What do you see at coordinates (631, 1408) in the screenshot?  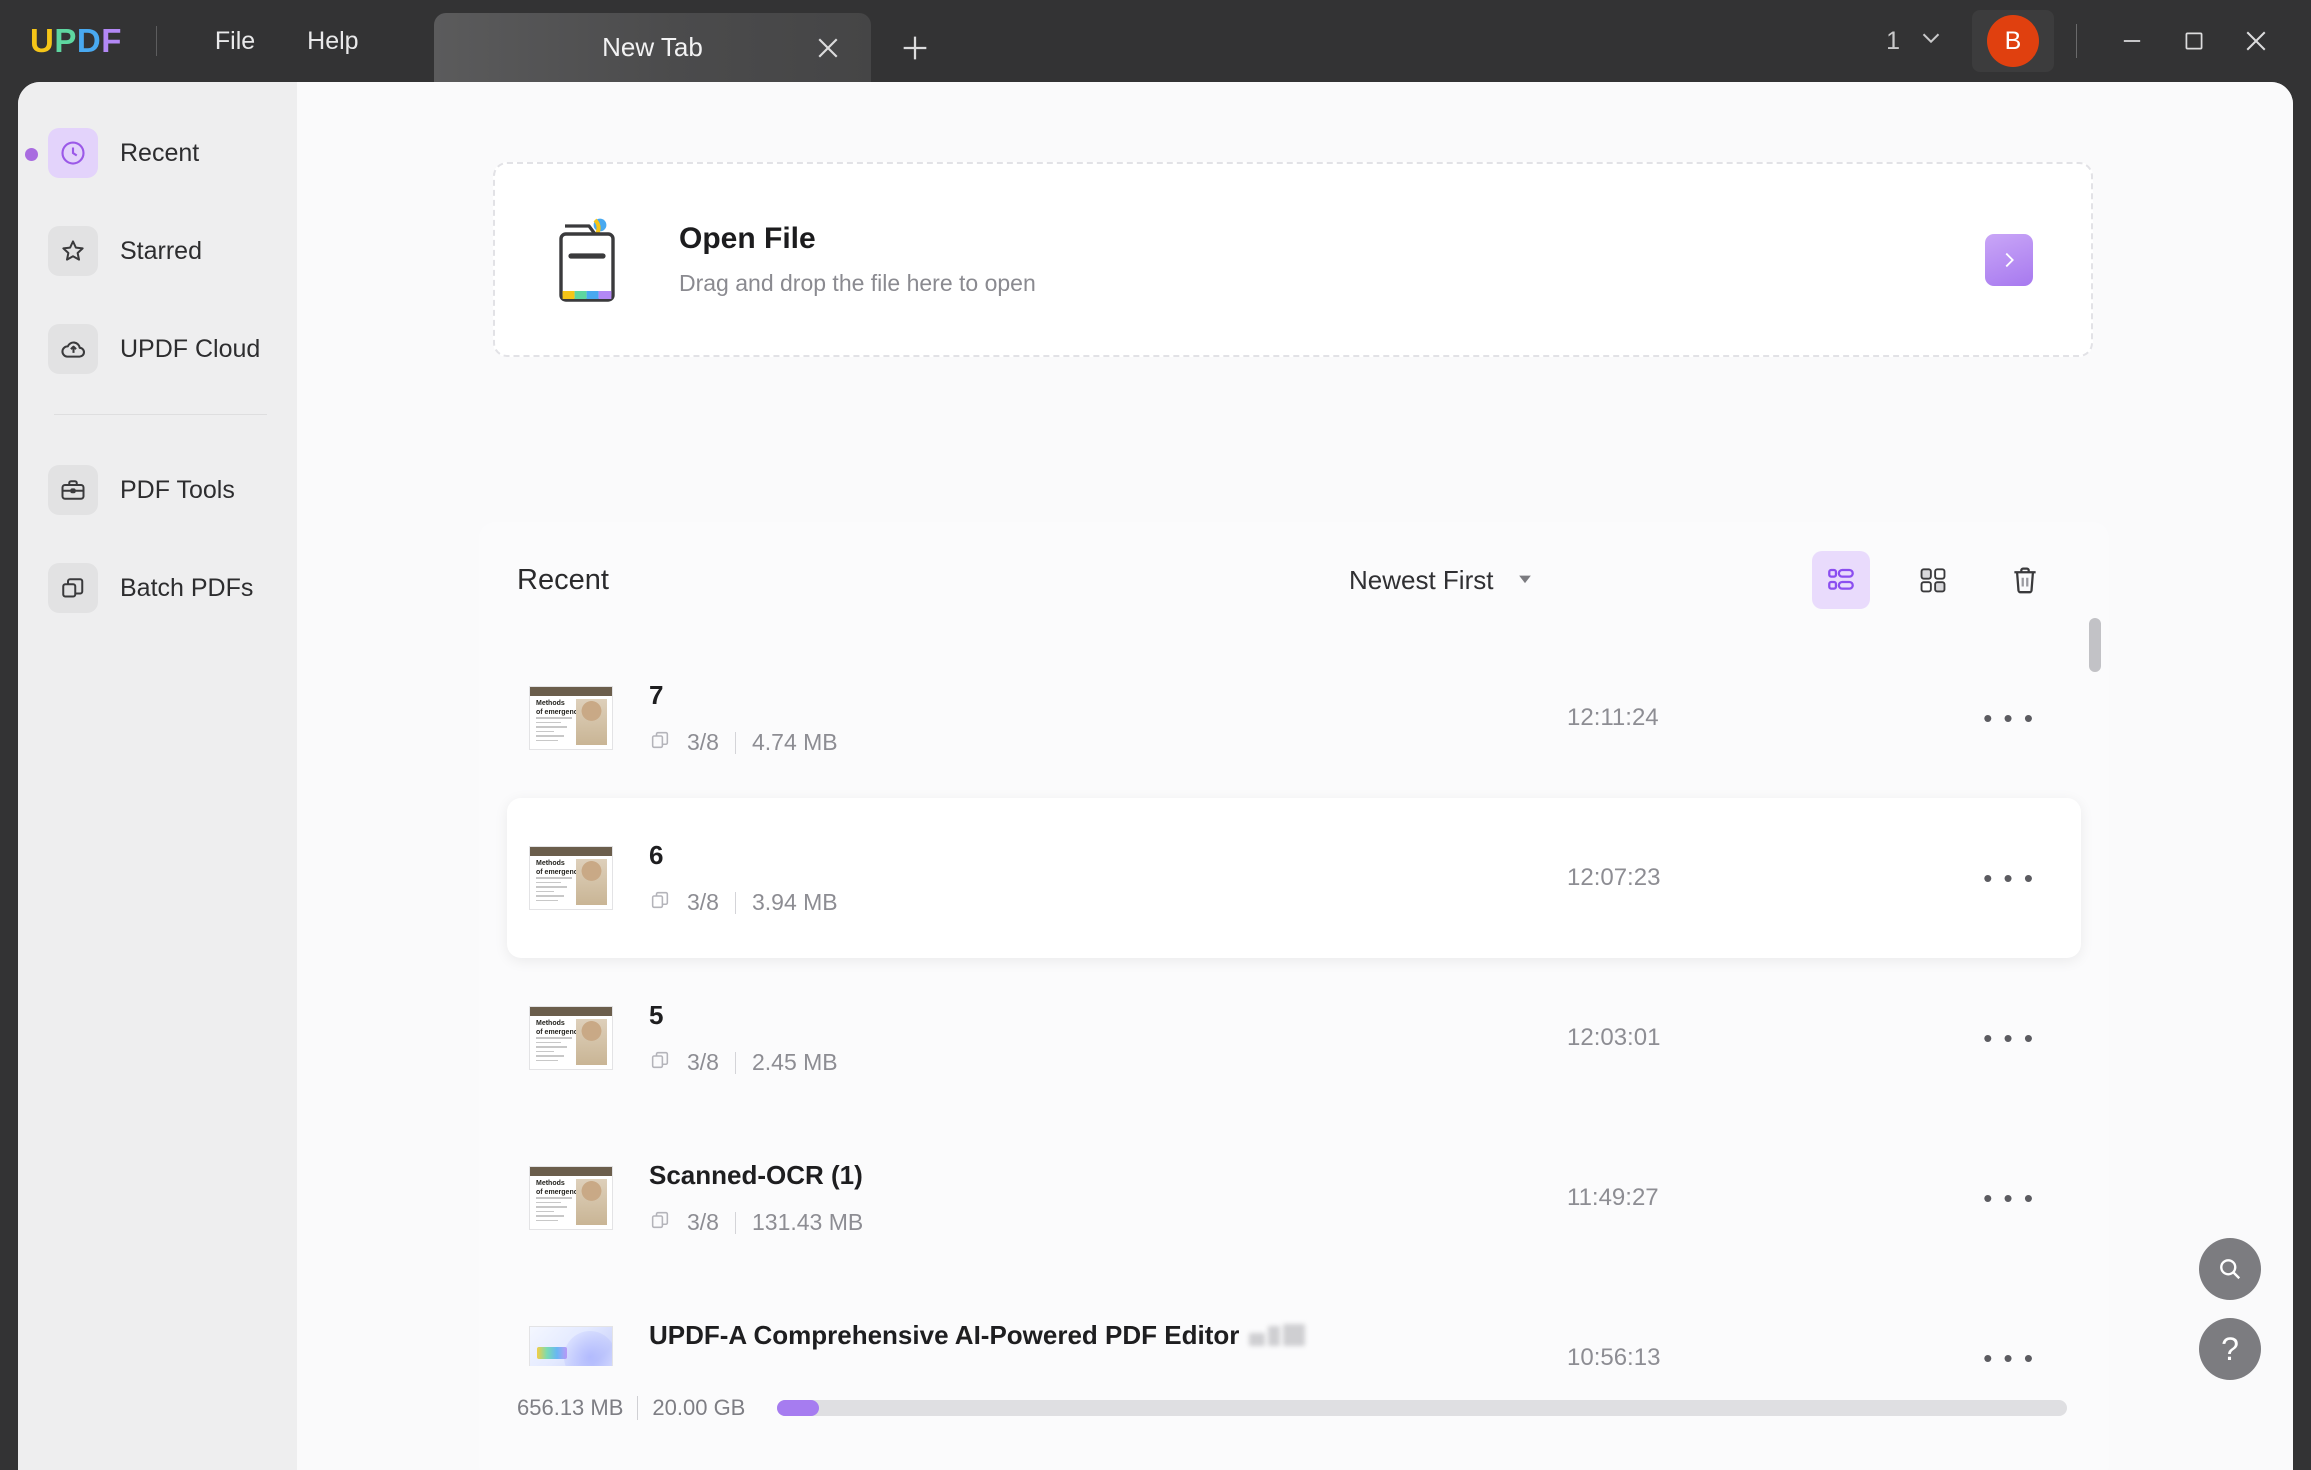 I see `storage-label: 656.13 MB 20.00 GB` at bounding box center [631, 1408].